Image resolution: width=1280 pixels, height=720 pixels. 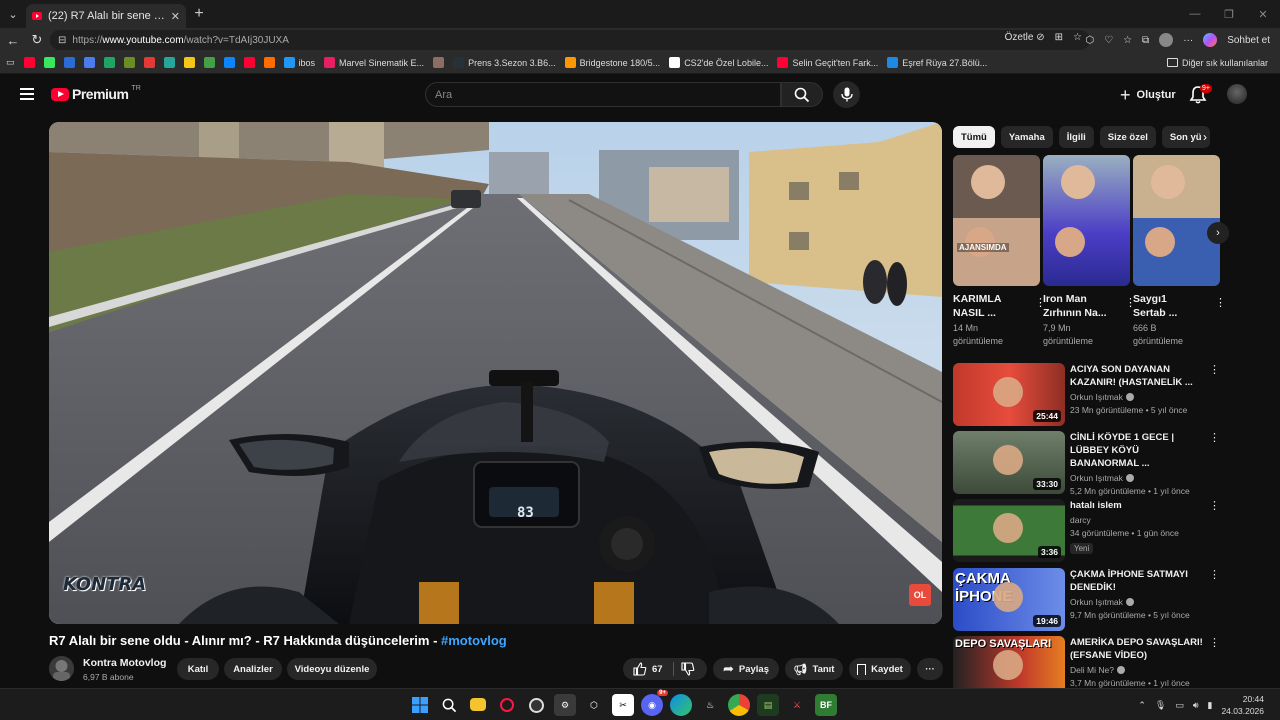 I want to click on video-thumbnail: 33:30, so click(x=1009, y=462).